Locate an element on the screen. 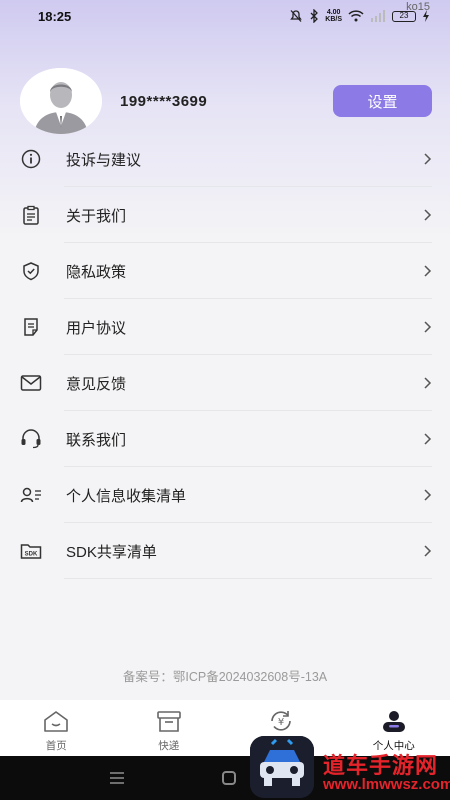 This screenshot has width=450, height=800. headset-icon is located at coordinates (31, 439).